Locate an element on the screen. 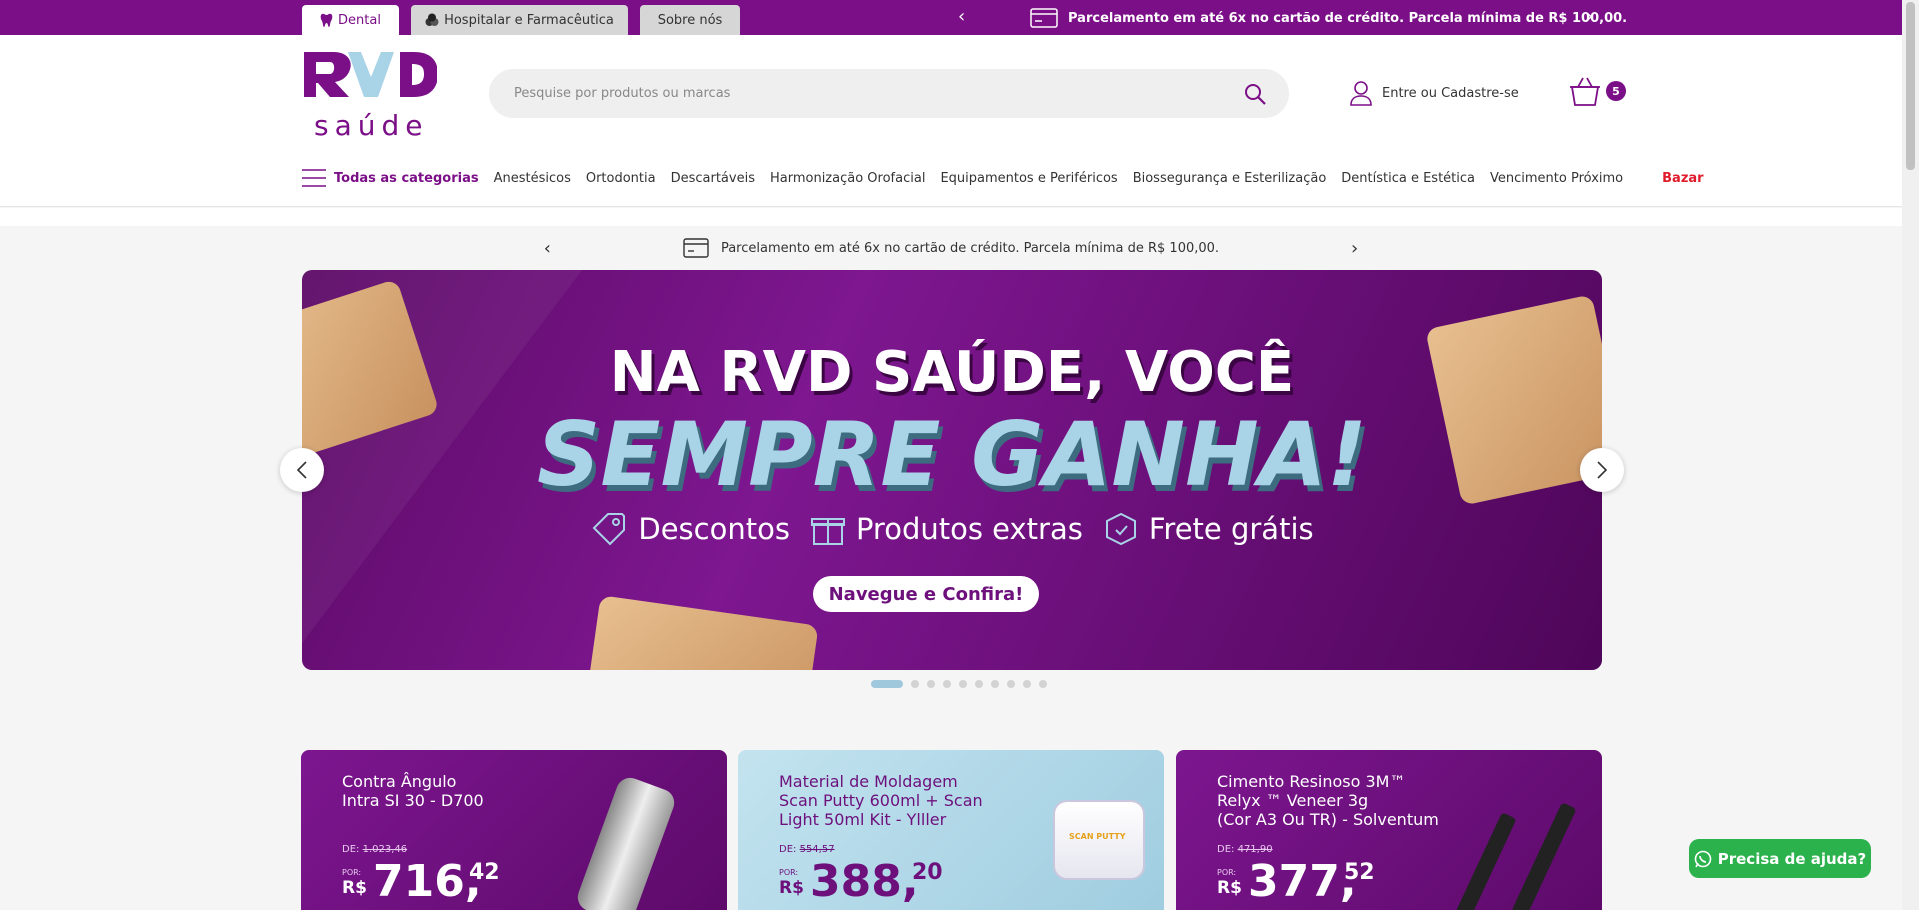 This screenshot has height=910, width=1919. product-price: 716, is located at coordinates (427, 881).